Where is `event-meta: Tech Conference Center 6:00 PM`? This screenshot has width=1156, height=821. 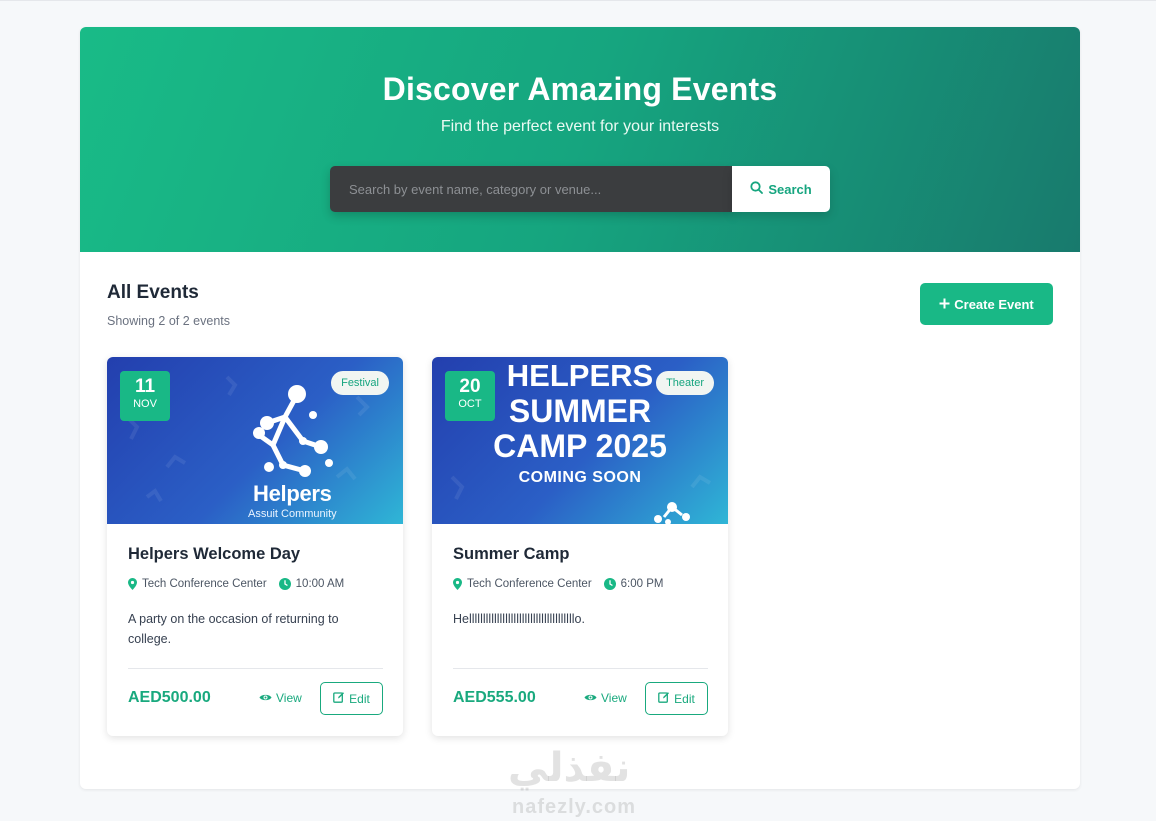 event-meta: Tech Conference Center 6:00 PM is located at coordinates (558, 584).